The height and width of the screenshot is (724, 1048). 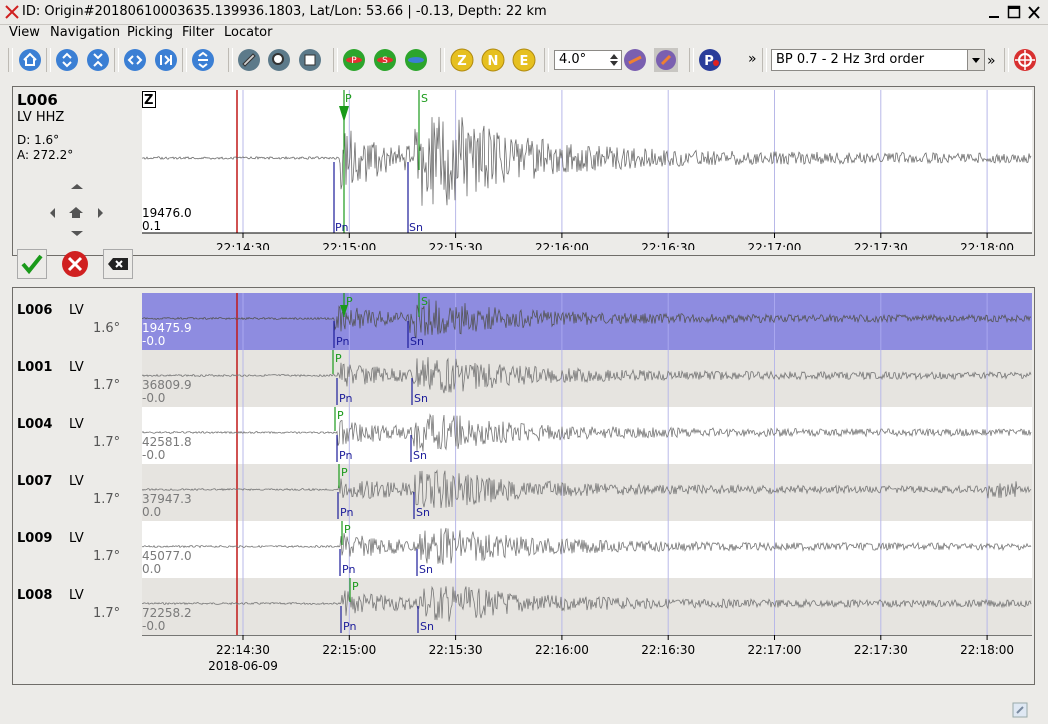 What do you see at coordinates (668, 650) in the screenshot?
I see `axis-tick-label: 22:16:30` at bounding box center [668, 650].